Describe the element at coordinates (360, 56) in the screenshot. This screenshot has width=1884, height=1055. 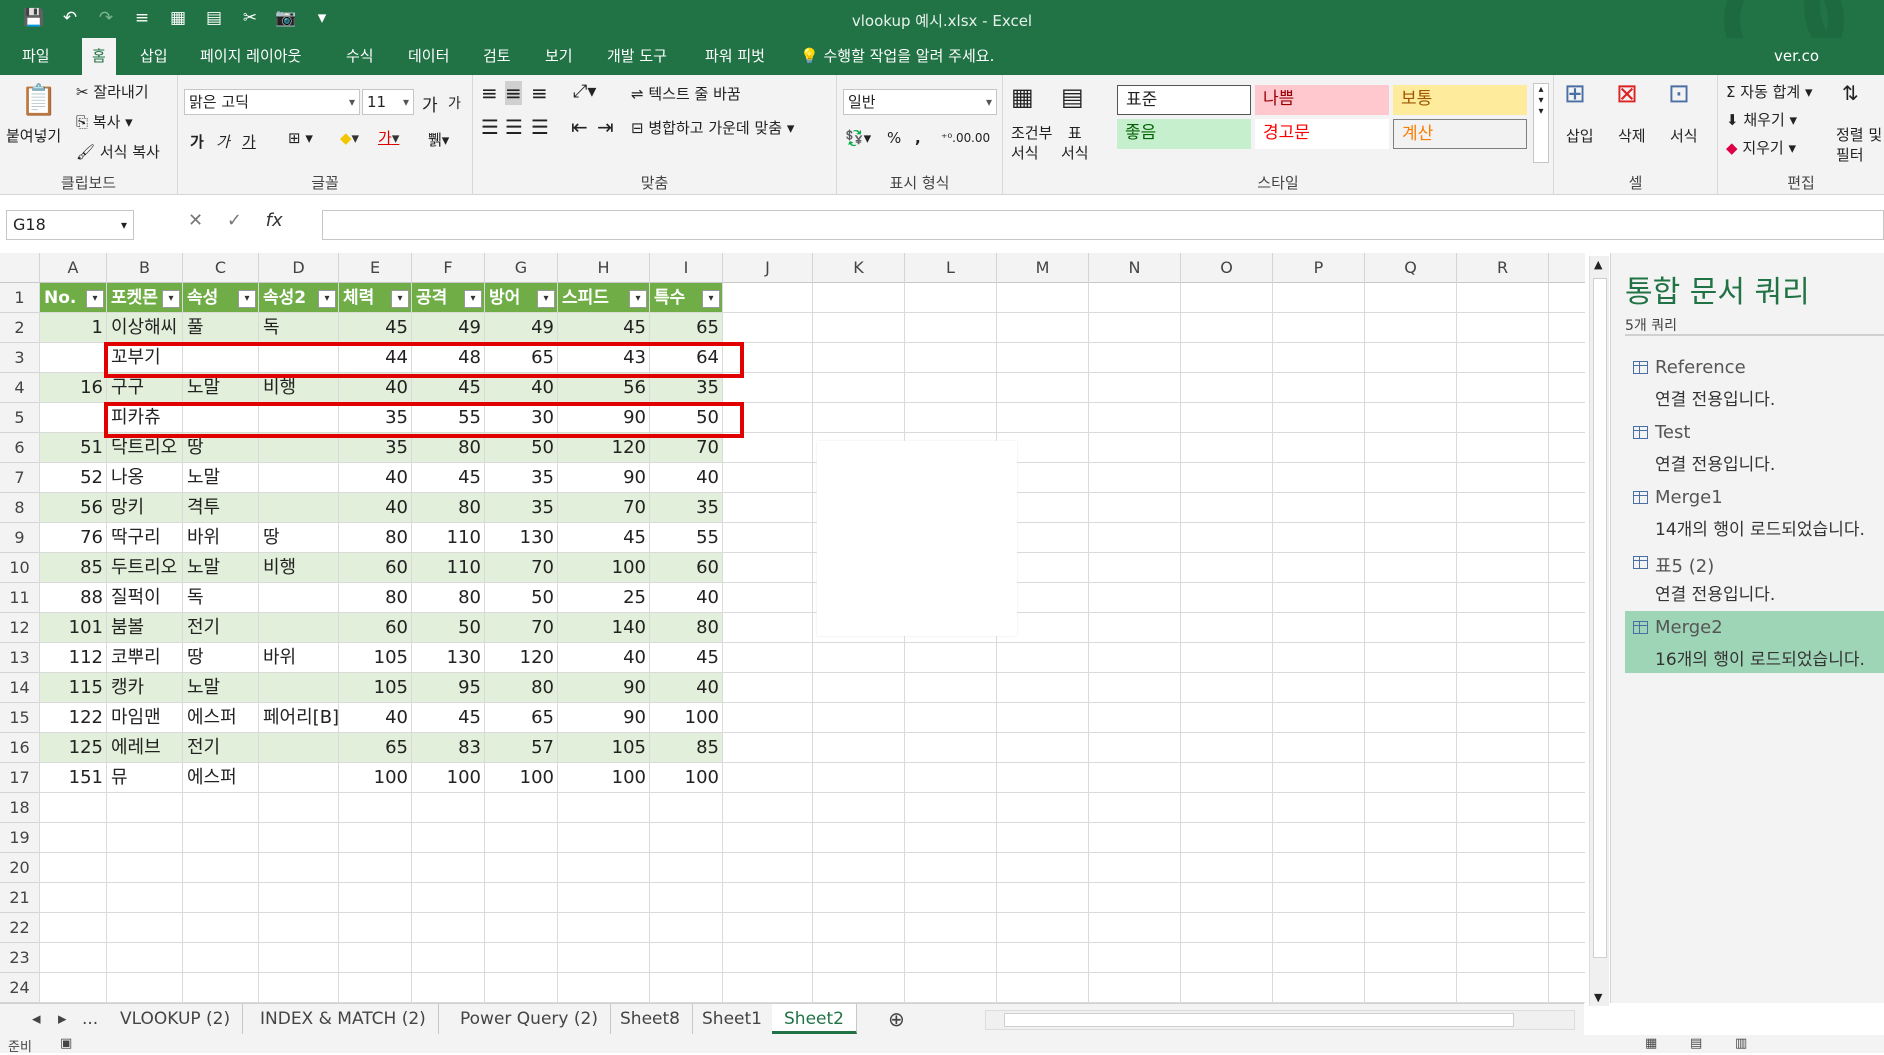
I see `tab-formulas: 수식` at that location.